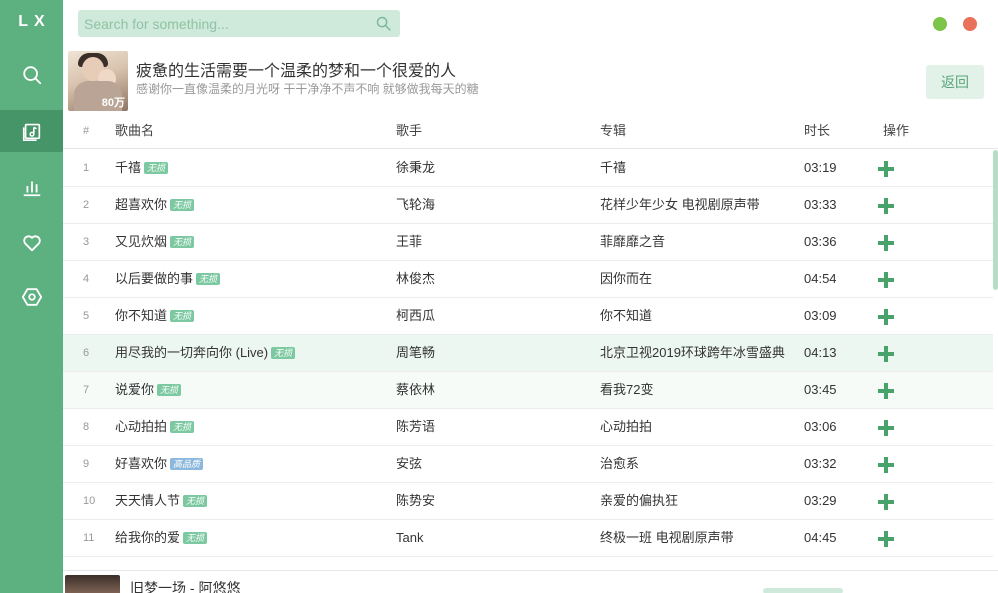 This screenshot has width=998, height=593. I want to click on table-row: 8 心动拍拍 无损 陈芳语 心动拍拍 03:06, so click(528, 427).